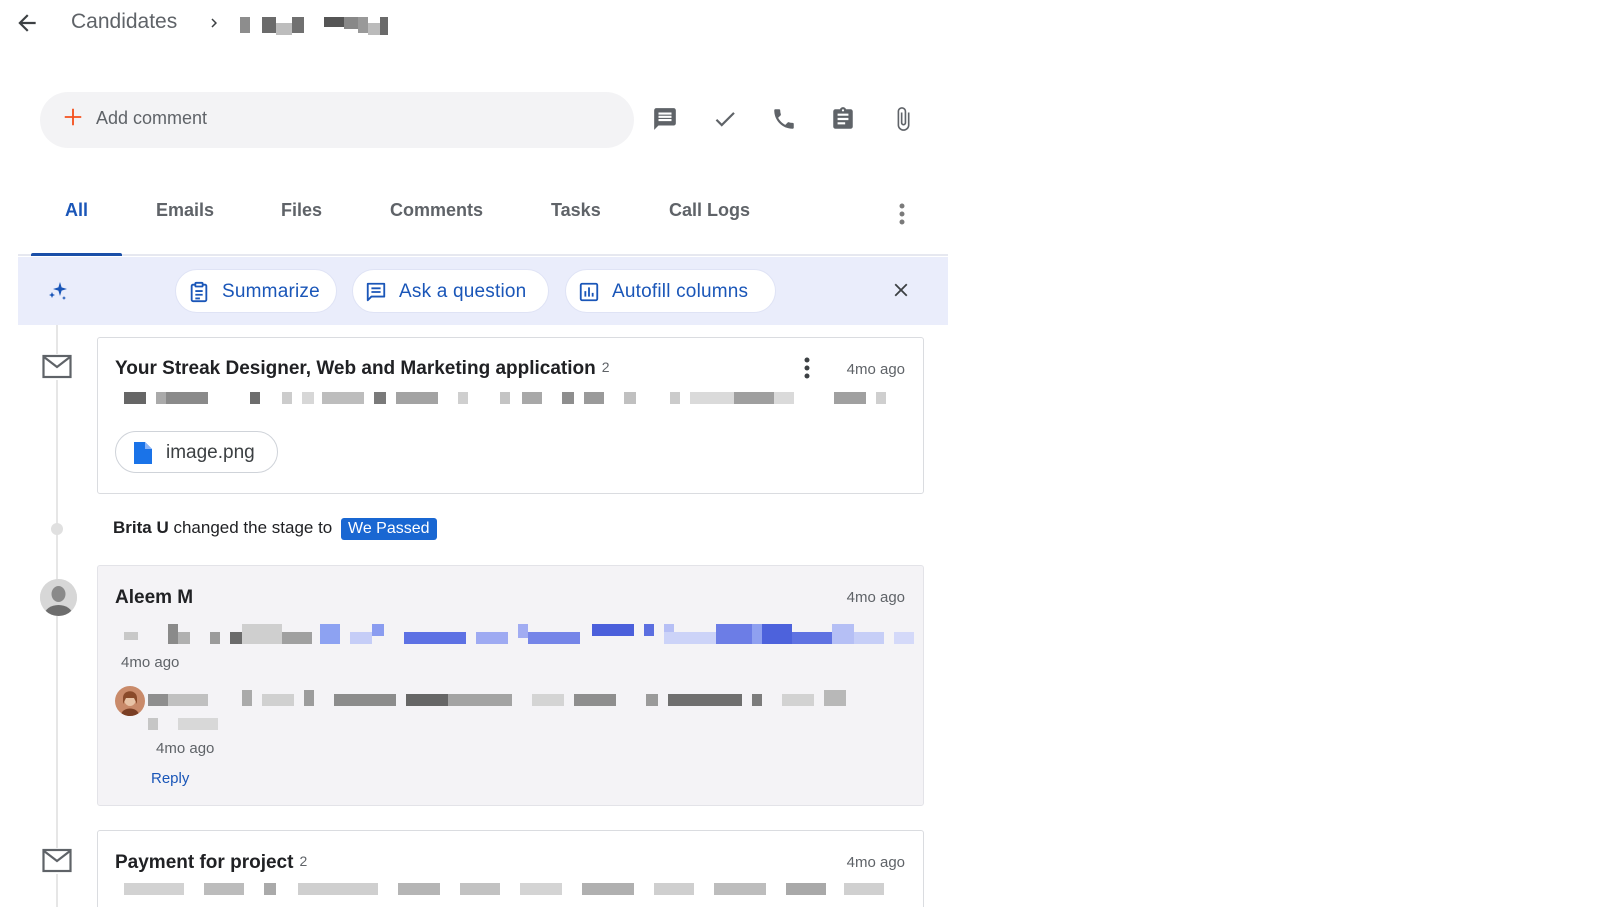  Describe the element at coordinates (57, 616) in the screenshot. I see `timeline-line` at that location.